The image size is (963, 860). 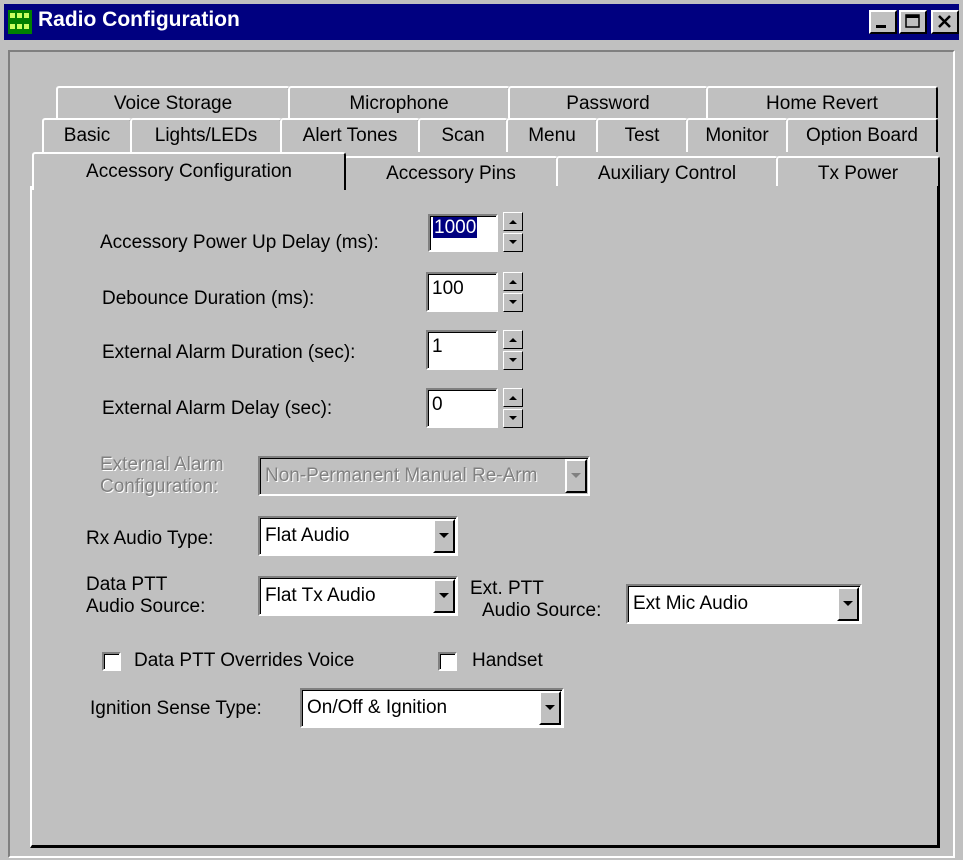 I want to click on data-ptt-select: Flat Tx Audio, so click(x=358, y=596).